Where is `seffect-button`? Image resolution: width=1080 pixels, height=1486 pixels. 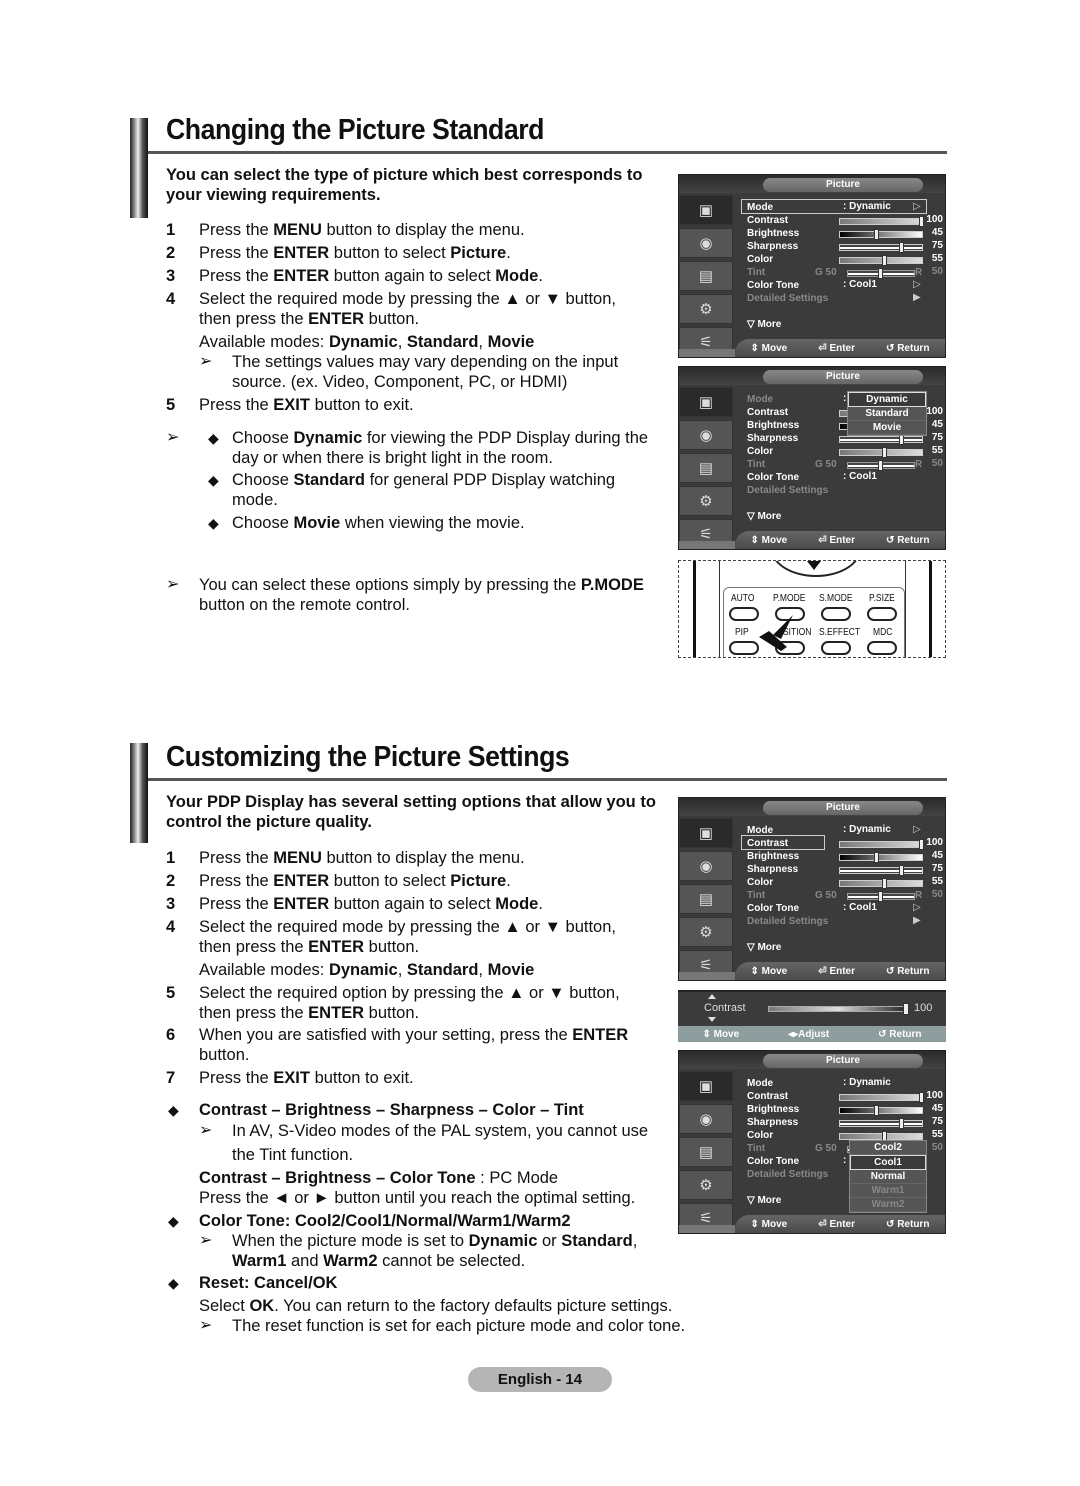
seffect-button is located at coordinates (836, 648).